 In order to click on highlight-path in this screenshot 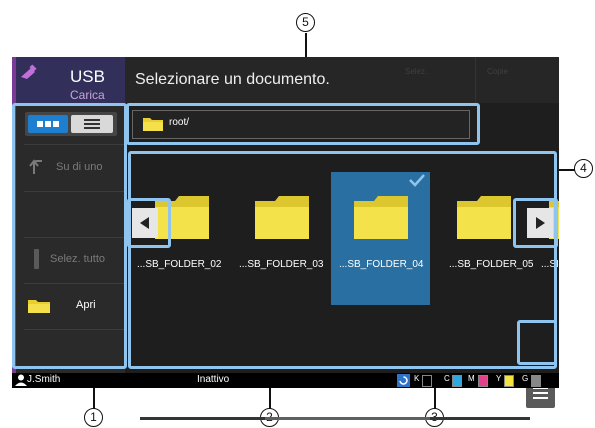, I will do `click(303, 124)`.